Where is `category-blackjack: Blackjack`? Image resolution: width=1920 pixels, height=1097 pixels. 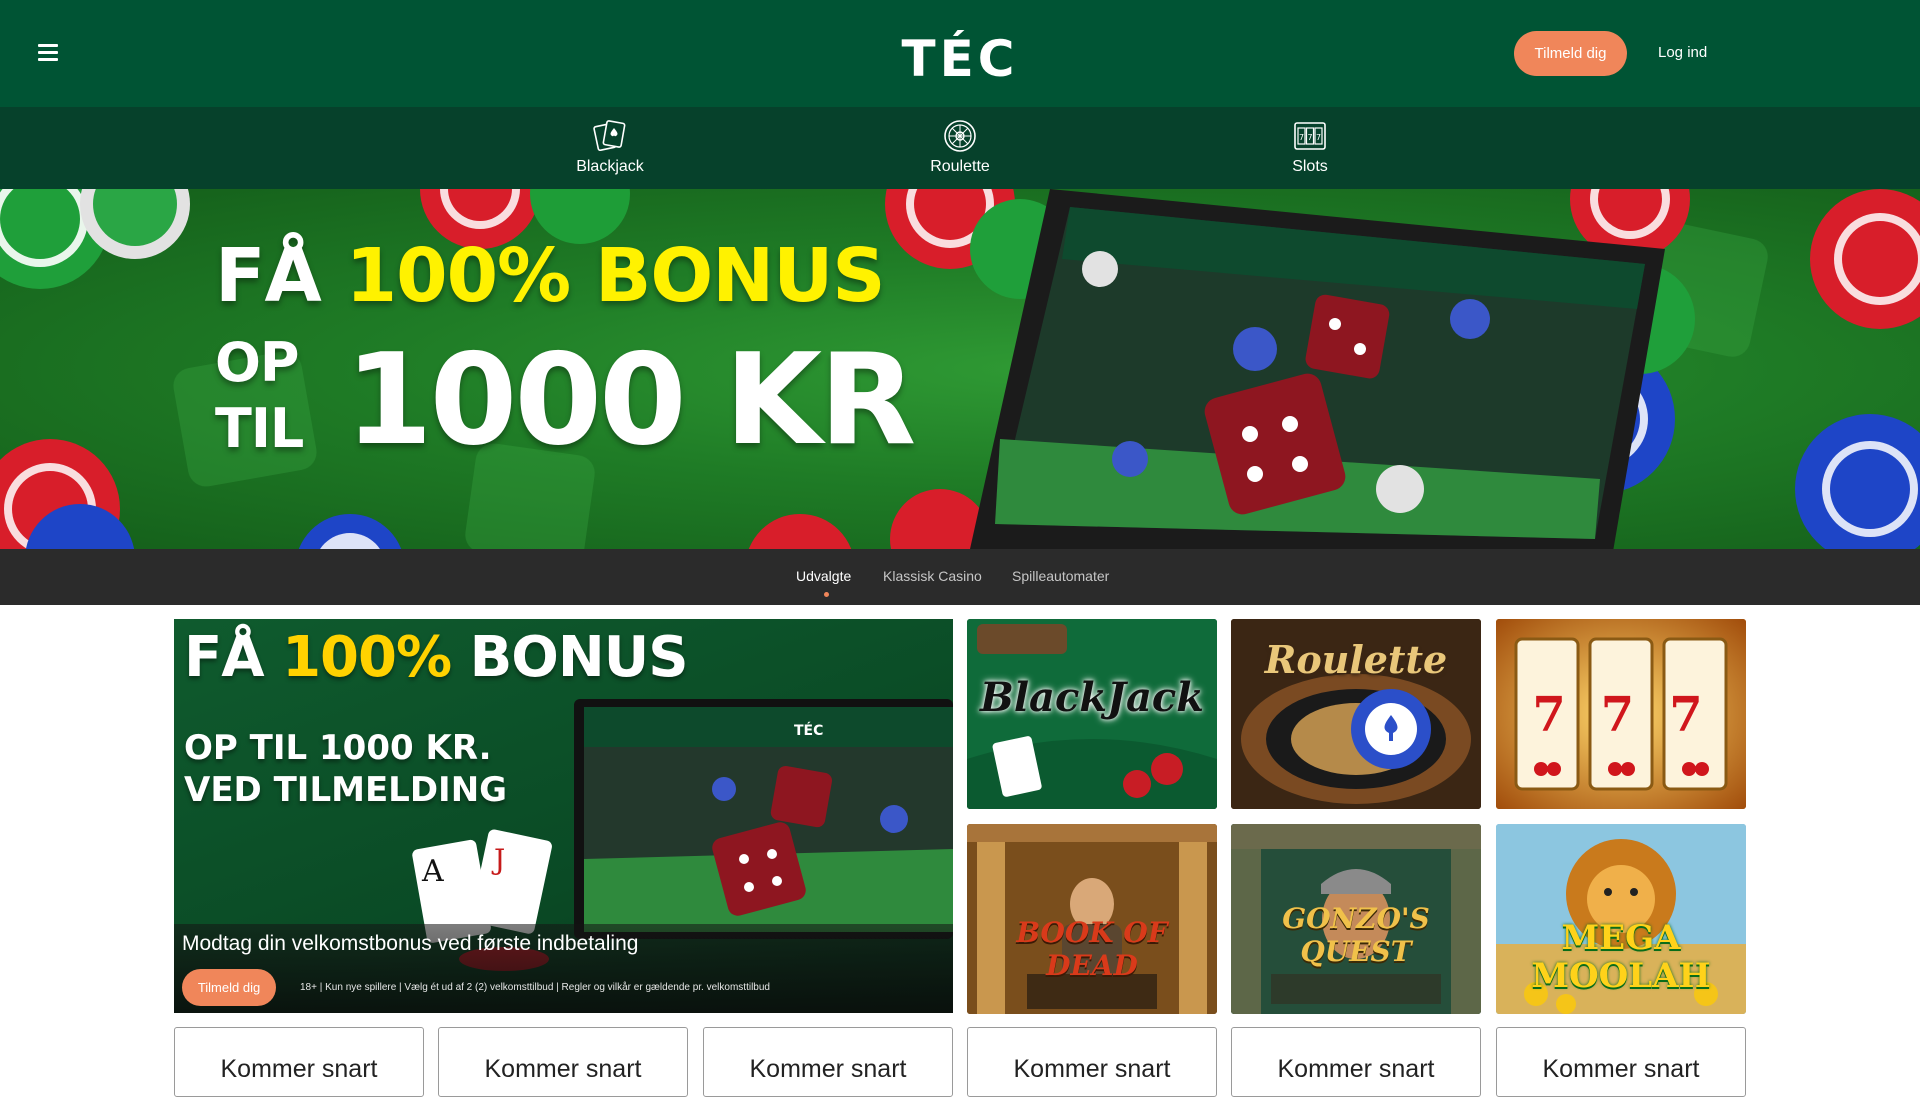
category-blackjack: Blackjack is located at coordinates (610, 147).